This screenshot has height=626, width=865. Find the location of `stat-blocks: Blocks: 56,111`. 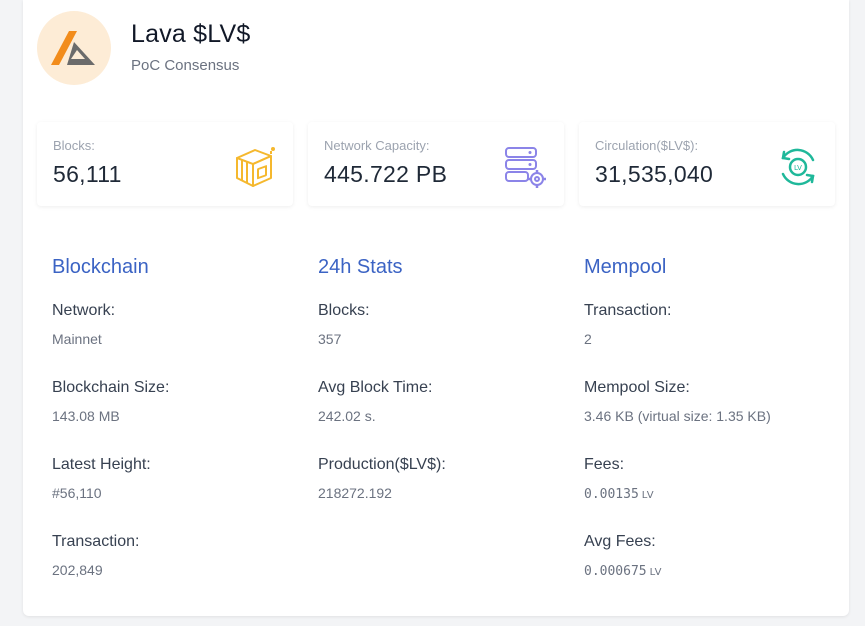

stat-blocks: Blocks: 56,111 is located at coordinates (165, 164).